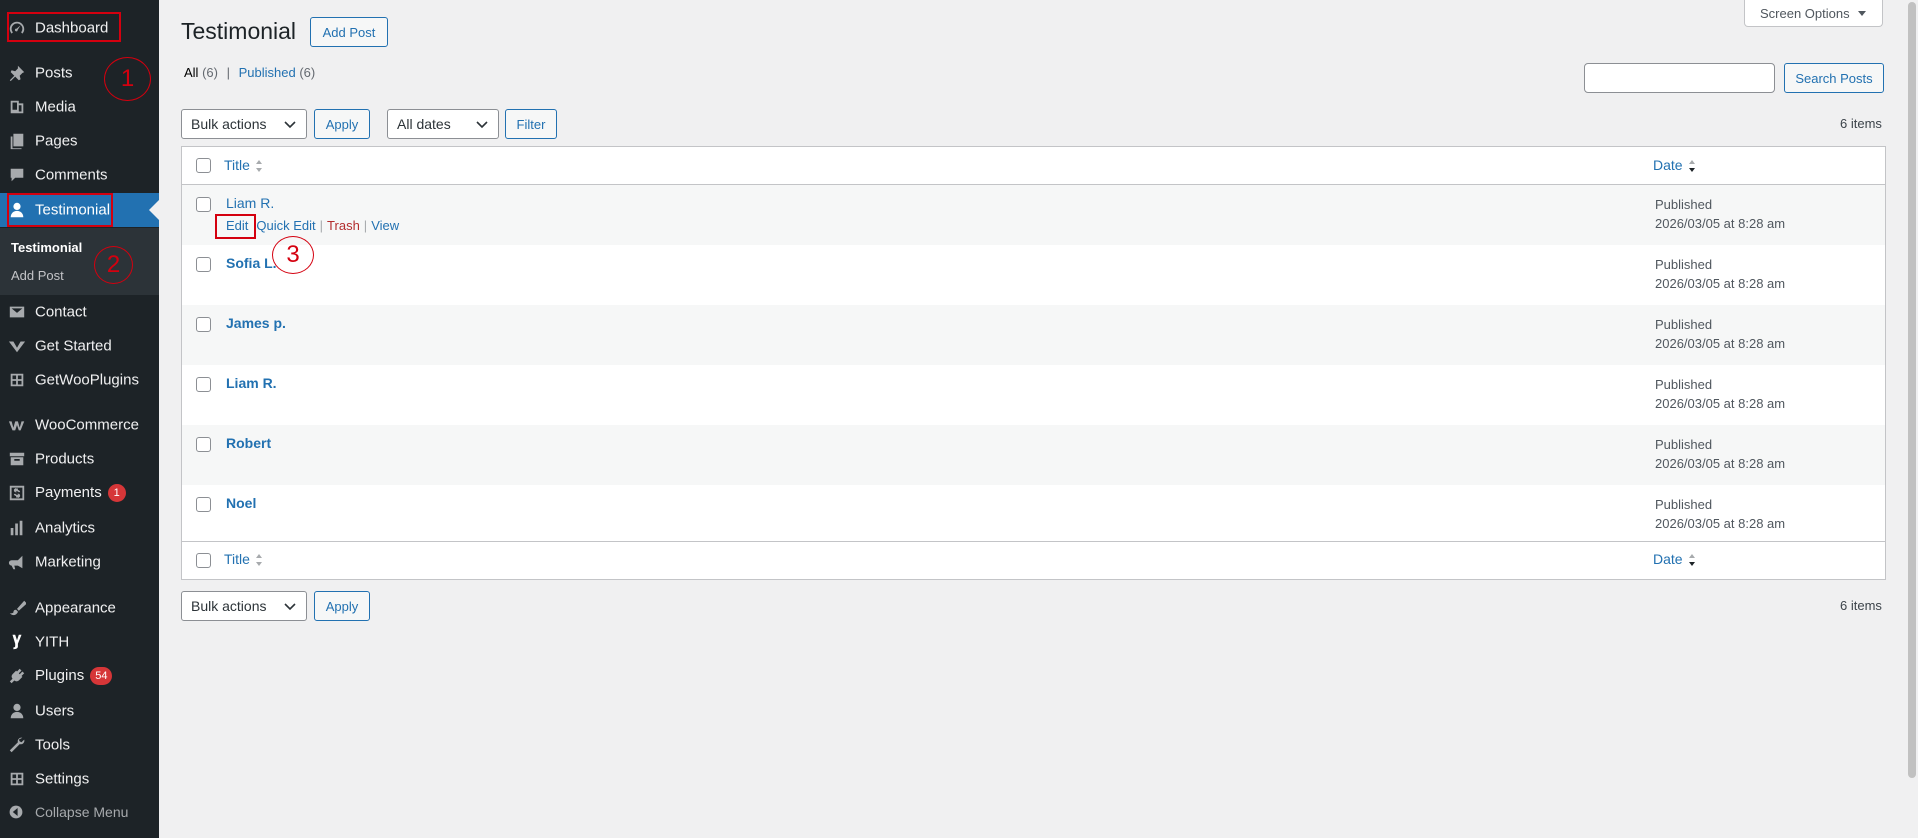 The height and width of the screenshot is (838, 1918). Describe the element at coordinates (79, 346) in the screenshot. I see `menu-item-get-started: Get Started` at that location.